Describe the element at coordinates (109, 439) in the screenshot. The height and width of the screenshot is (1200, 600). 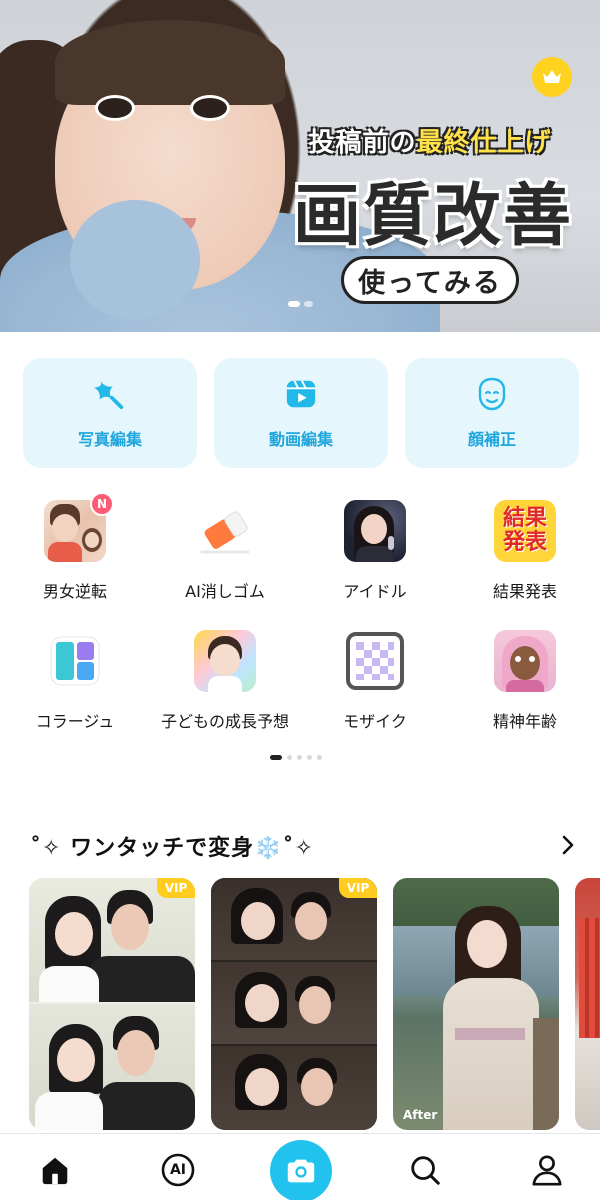
I see `photo-edit-label: 写真編集` at that location.